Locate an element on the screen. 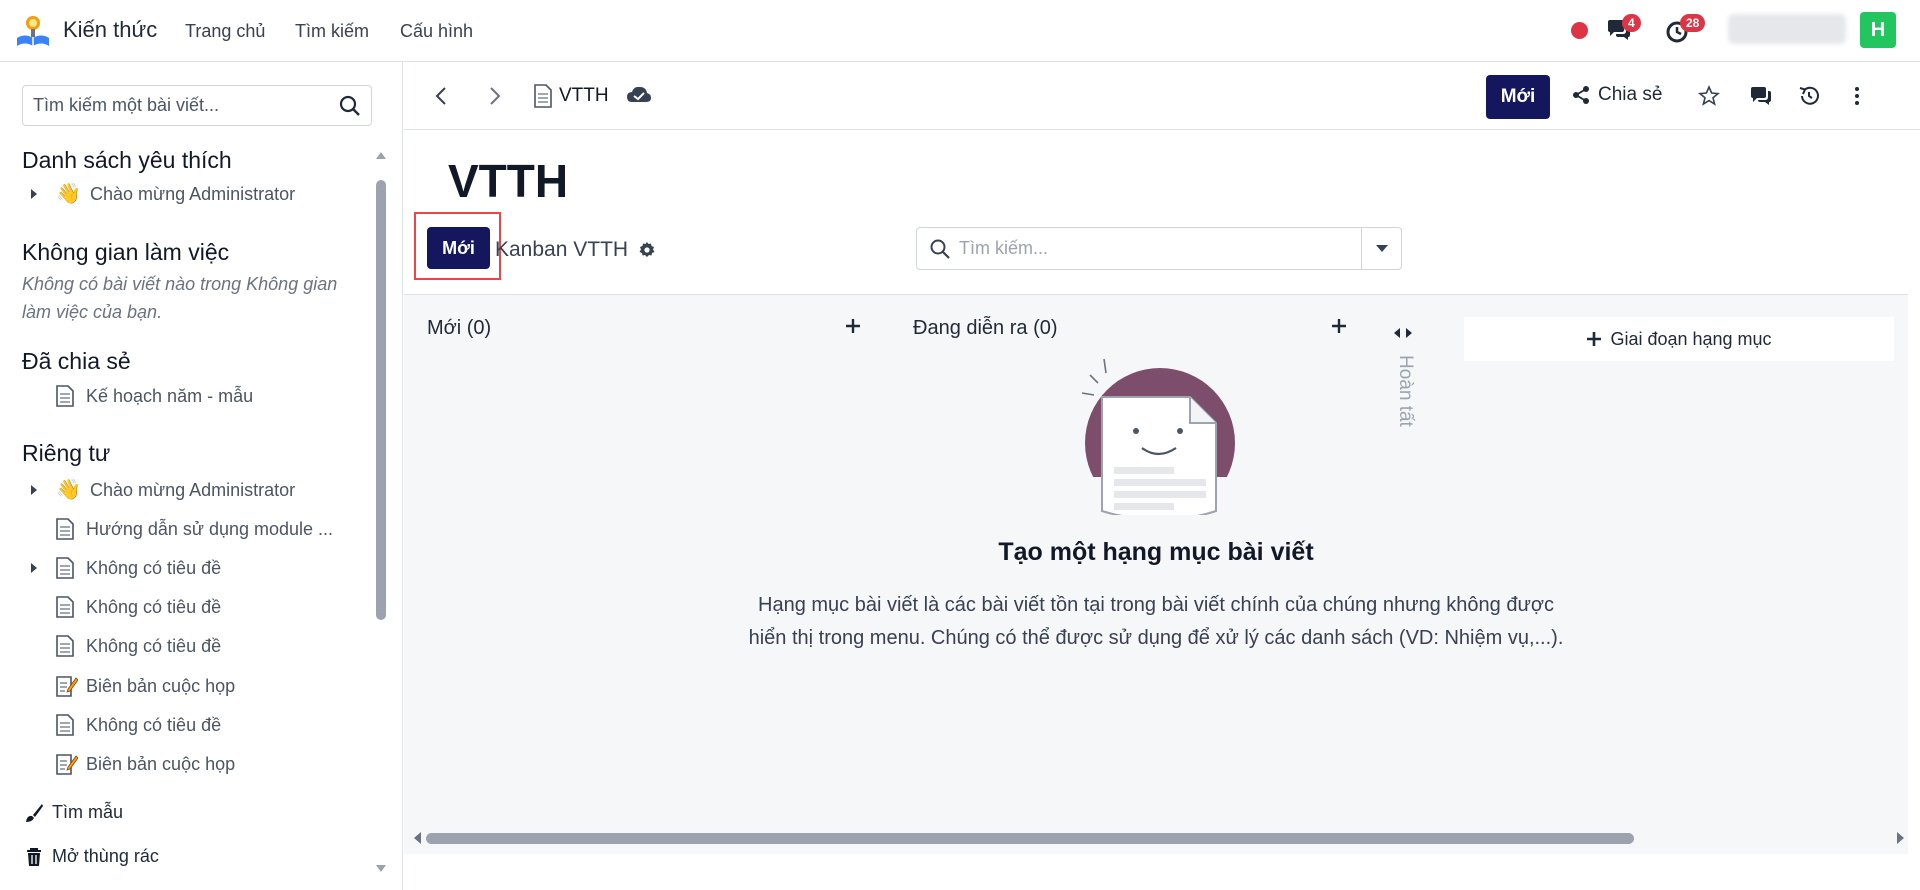 Image resolution: width=1920 pixels, height=890 pixels. sidebar-item-label: Chào mừng Administrator is located at coordinates (193, 193).